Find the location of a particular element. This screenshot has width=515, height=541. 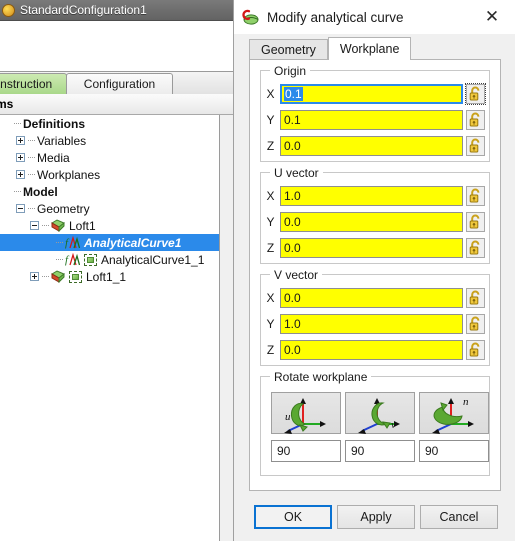

dialog-titlebar: Modify analytical curve ✕ is located at coordinates (374, 17).